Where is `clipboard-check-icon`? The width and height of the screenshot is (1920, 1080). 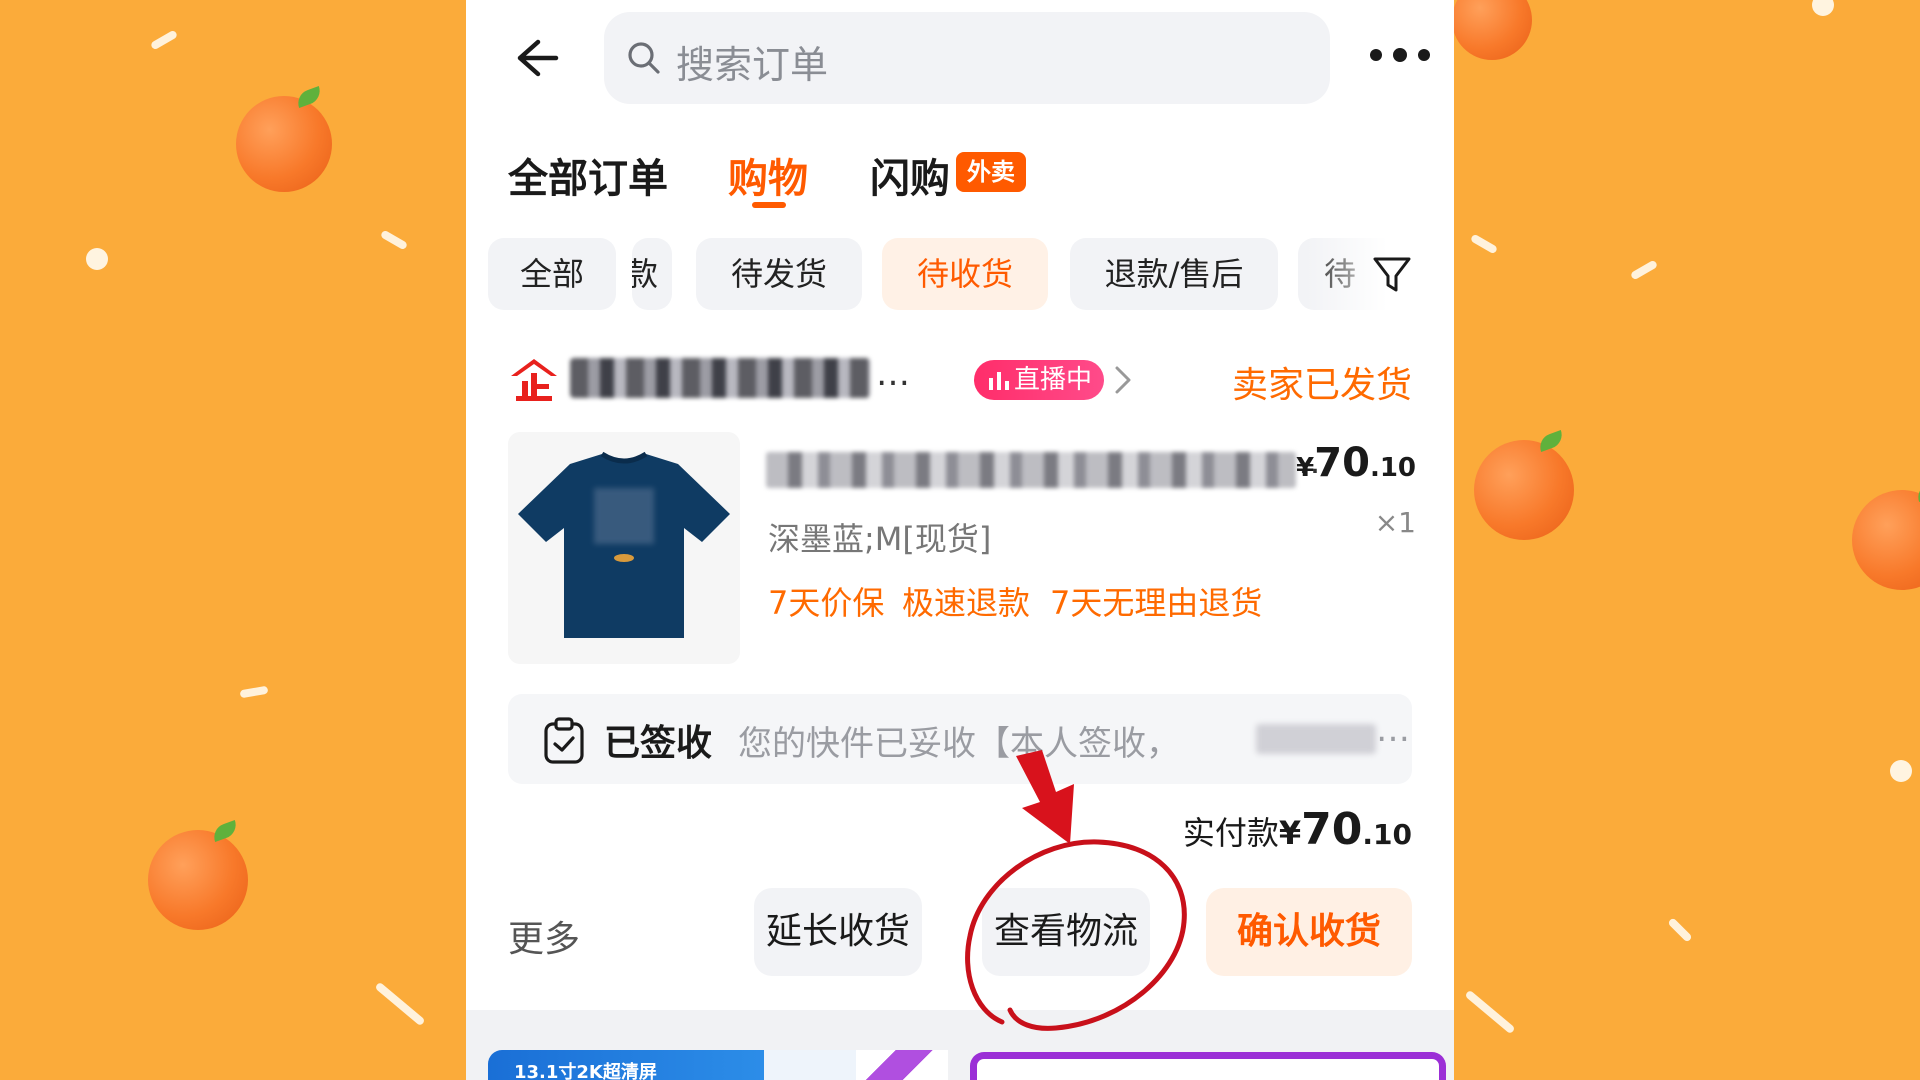 clipboard-check-icon is located at coordinates (564, 740).